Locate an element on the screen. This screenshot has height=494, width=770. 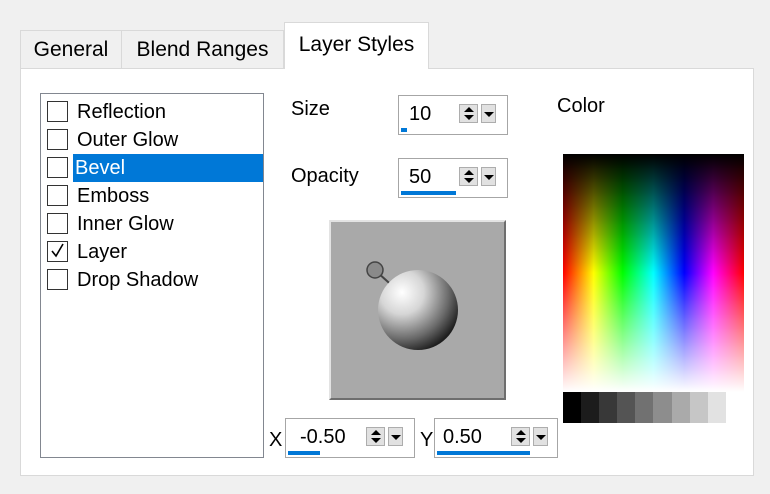
x-label: X is located at coordinates (276, 440).